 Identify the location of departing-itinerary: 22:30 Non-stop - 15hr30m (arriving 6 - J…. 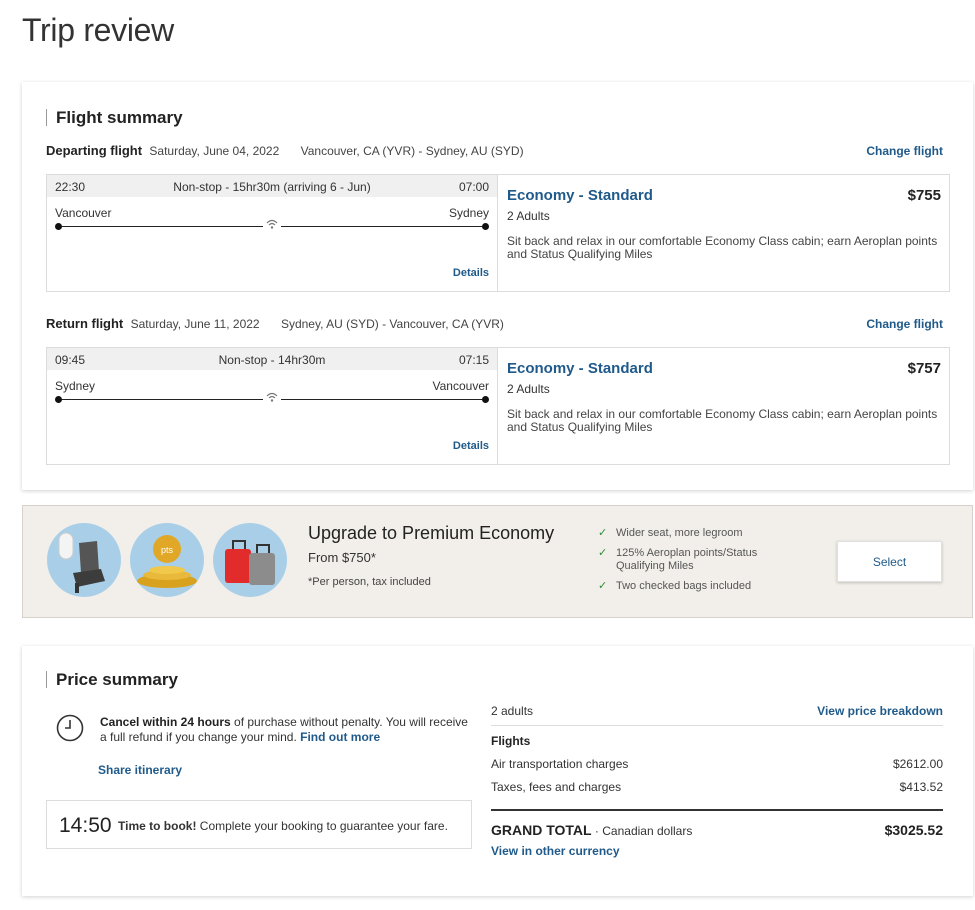
(272, 233).